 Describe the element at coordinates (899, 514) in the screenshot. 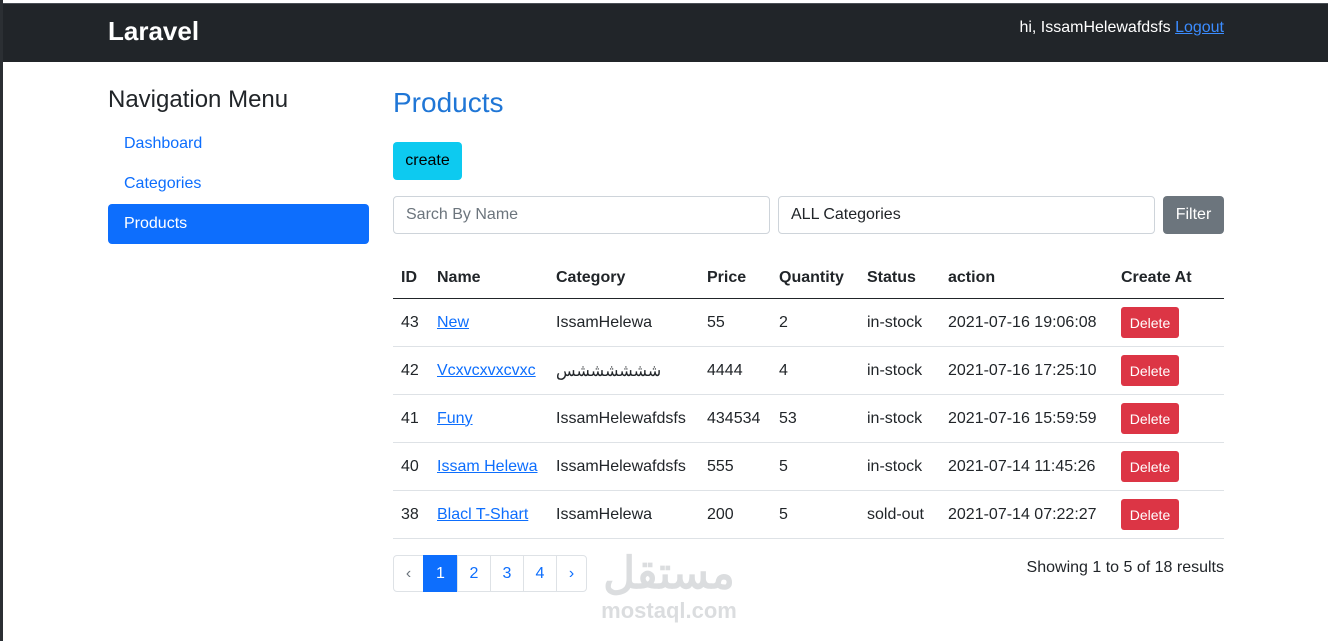

I see `cell-status: sold-out` at that location.